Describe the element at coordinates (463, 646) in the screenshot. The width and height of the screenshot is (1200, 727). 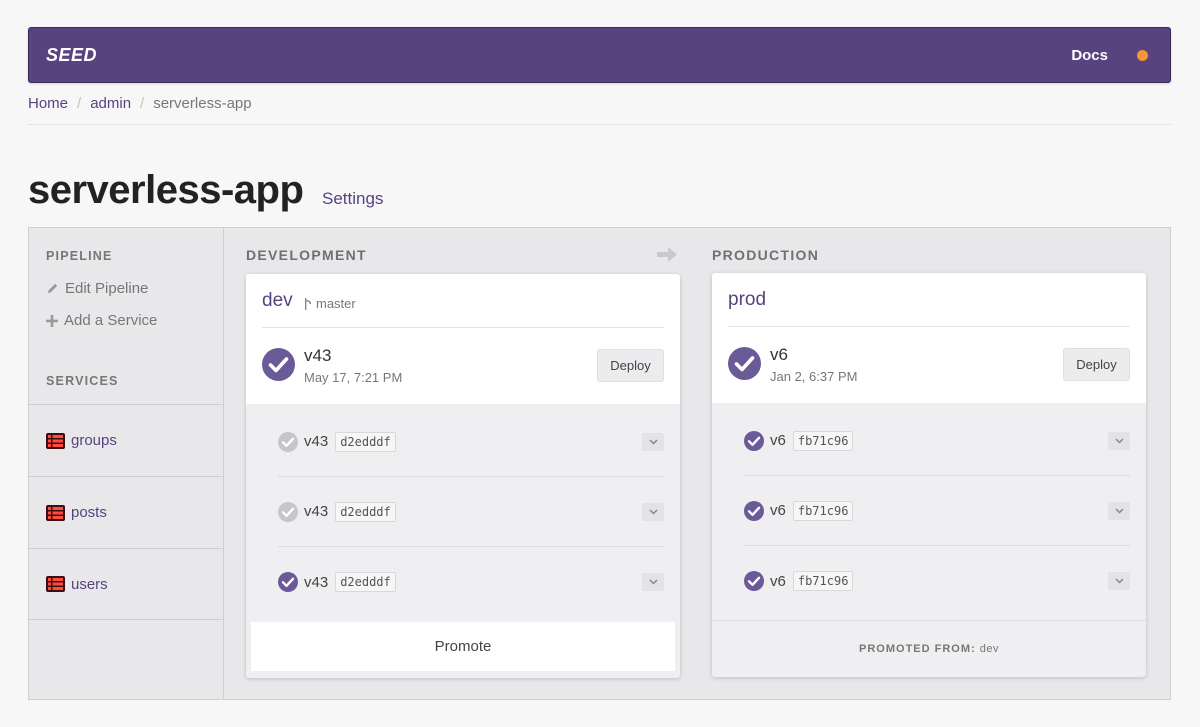
I see `promote-button: Promote` at that location.